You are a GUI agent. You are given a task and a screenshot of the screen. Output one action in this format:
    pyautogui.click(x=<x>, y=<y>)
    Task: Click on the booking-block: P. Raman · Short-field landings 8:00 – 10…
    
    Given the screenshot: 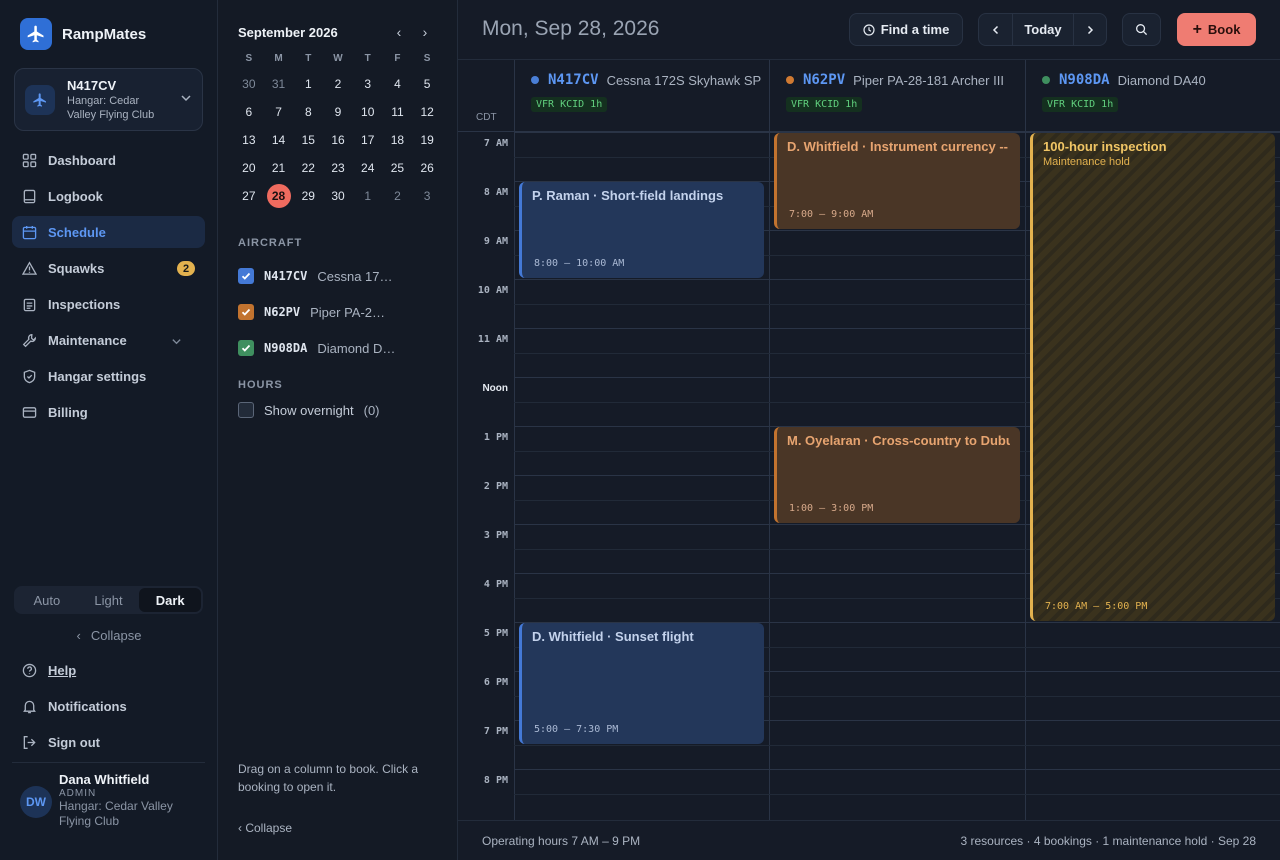 What is the action you would take?
    pyautogui.click(x=641, y=230)
    